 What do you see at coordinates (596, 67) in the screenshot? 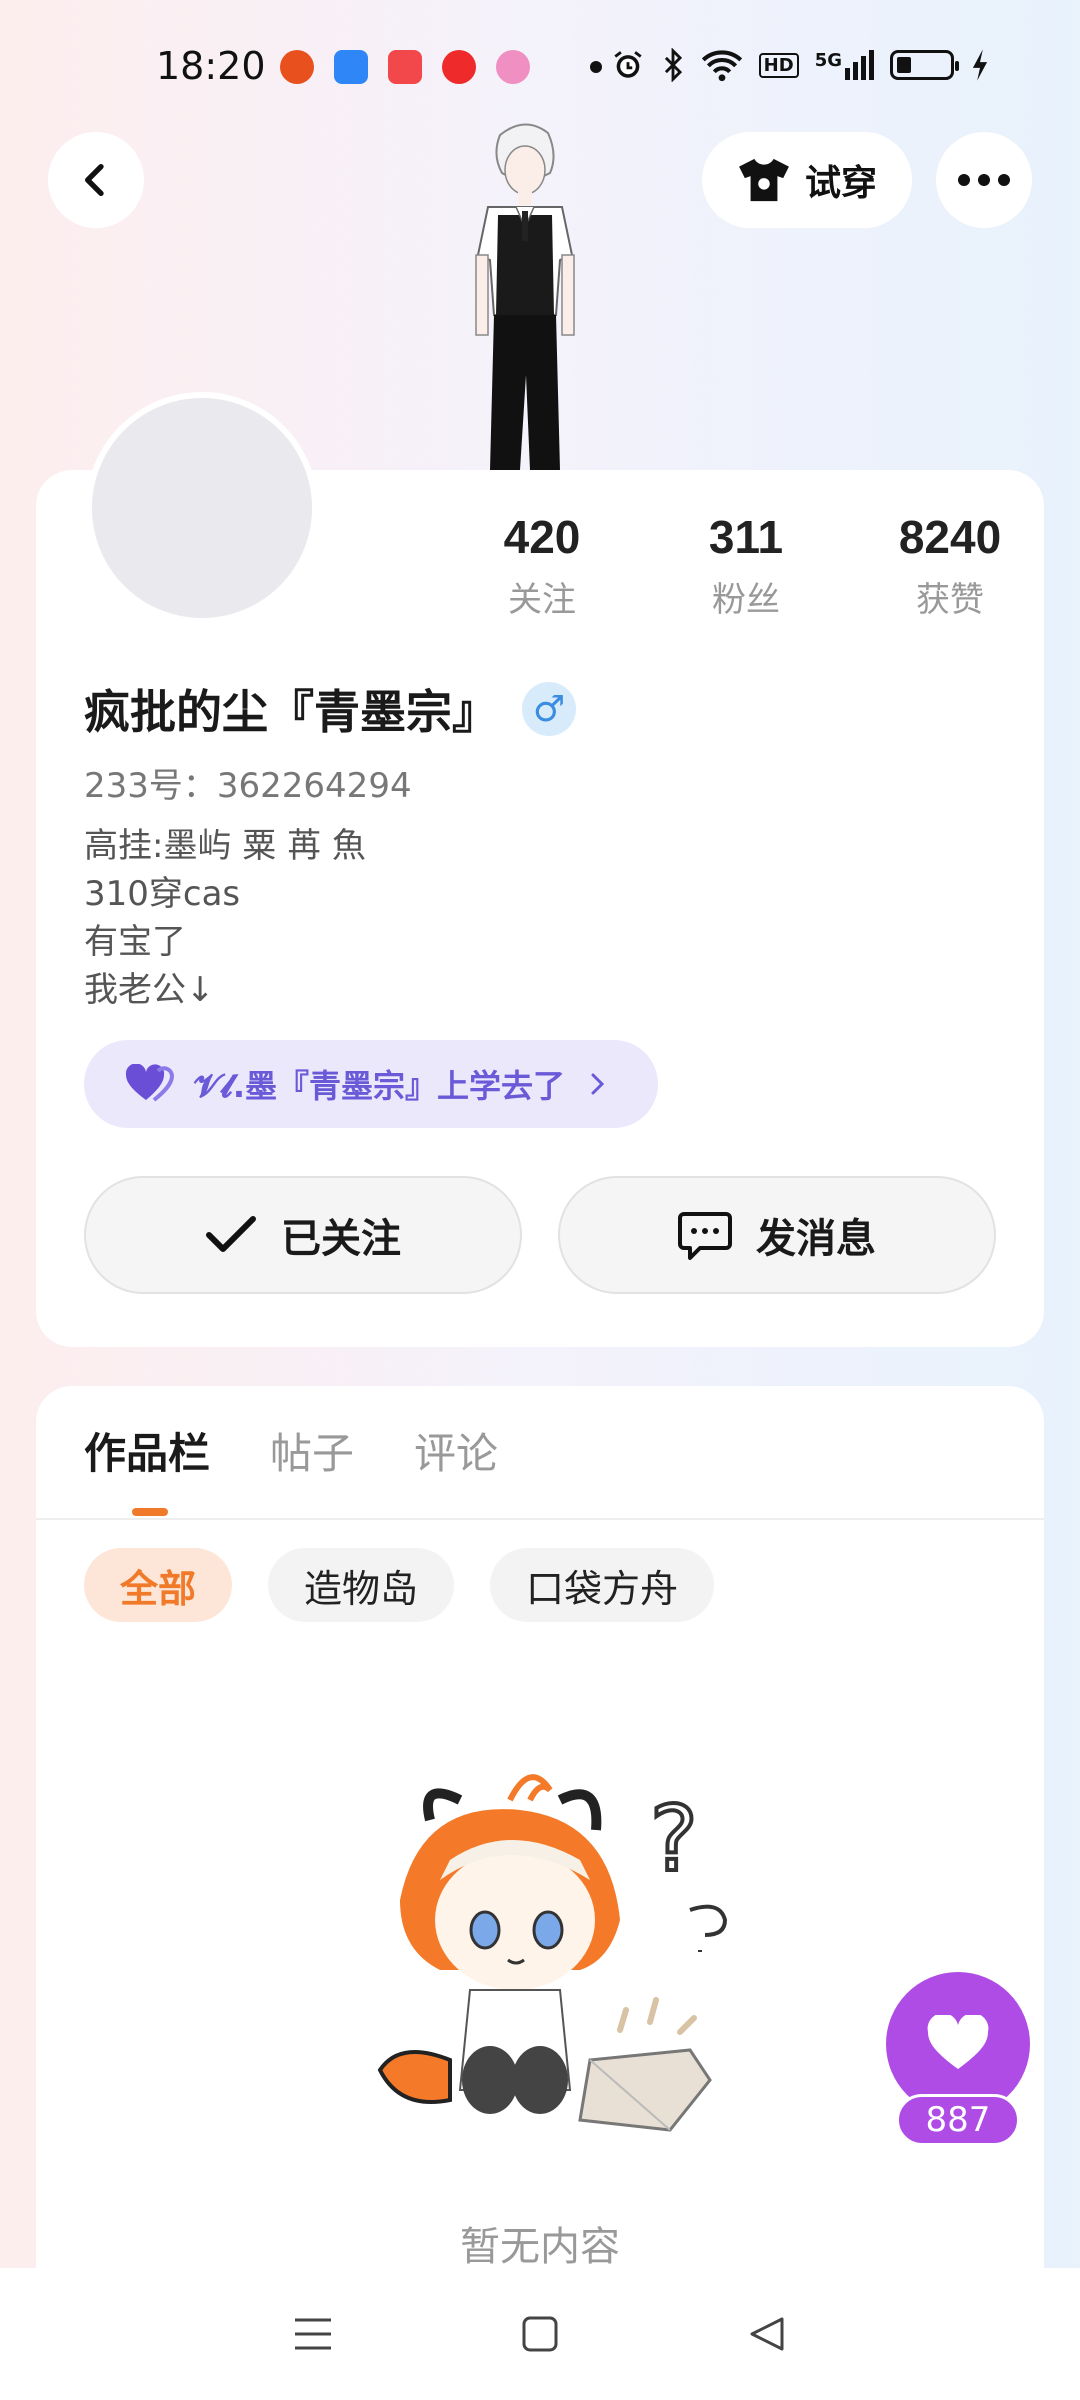
I see `dot-icon` at bounding box center [596, 67].